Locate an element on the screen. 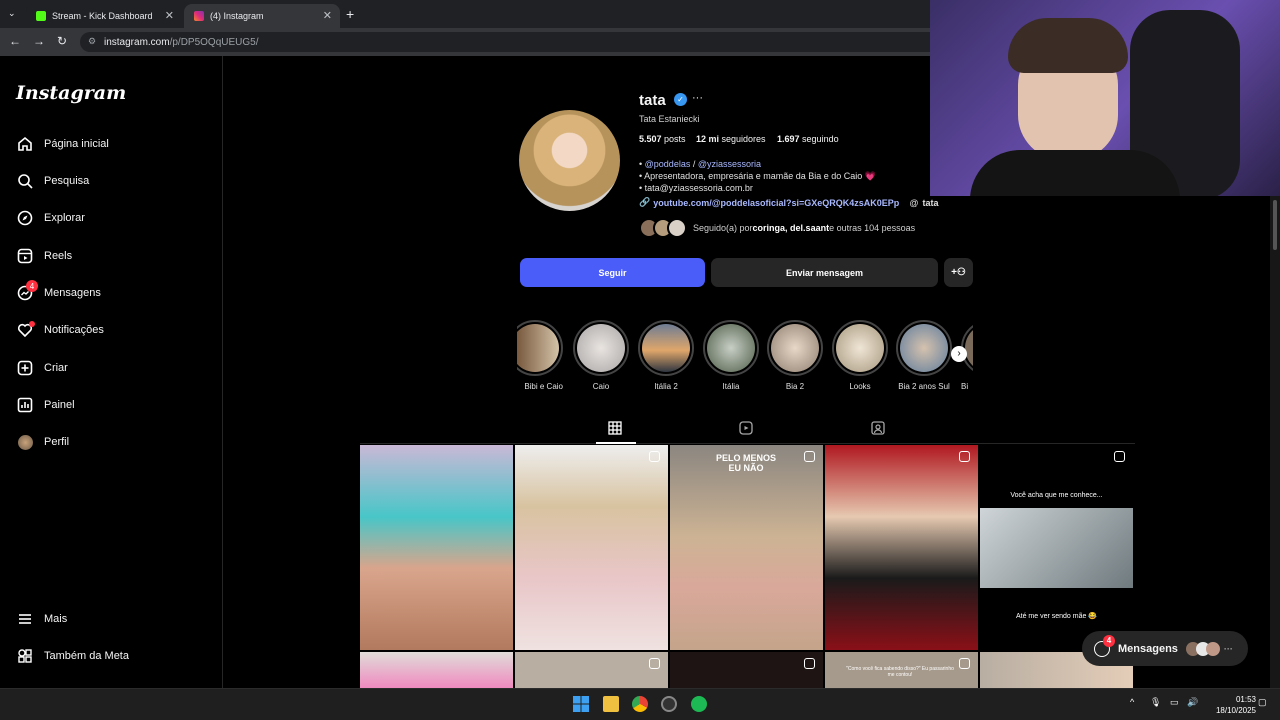 This screenshot has width=1280, height=720. sidebar-item-profile: Perfil is located at coordinates (42, 442).